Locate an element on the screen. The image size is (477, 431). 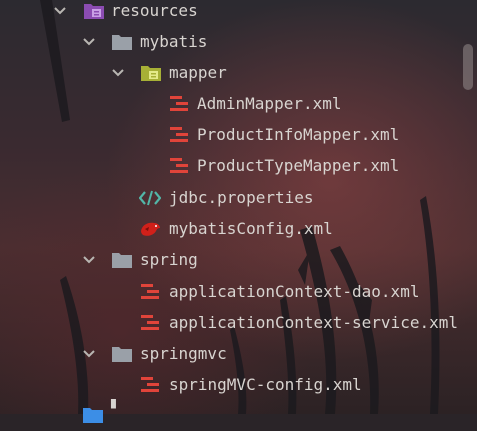
tree-node-label: ProductTypeMapper.xml is located at coordinates (298, 165).